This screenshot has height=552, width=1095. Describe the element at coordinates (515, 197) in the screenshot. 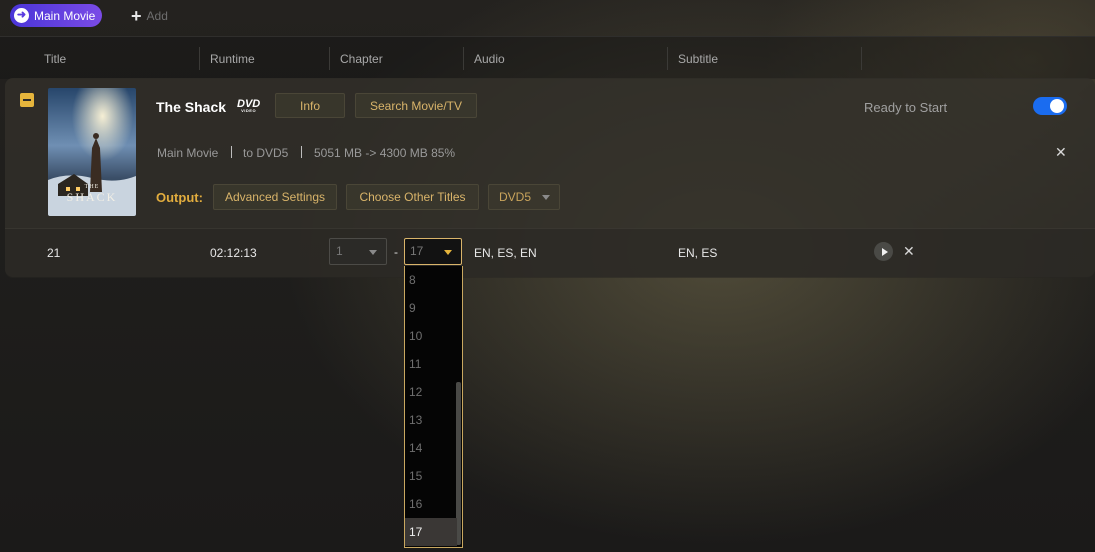

I see `output-format-value: DVD5` at that location.